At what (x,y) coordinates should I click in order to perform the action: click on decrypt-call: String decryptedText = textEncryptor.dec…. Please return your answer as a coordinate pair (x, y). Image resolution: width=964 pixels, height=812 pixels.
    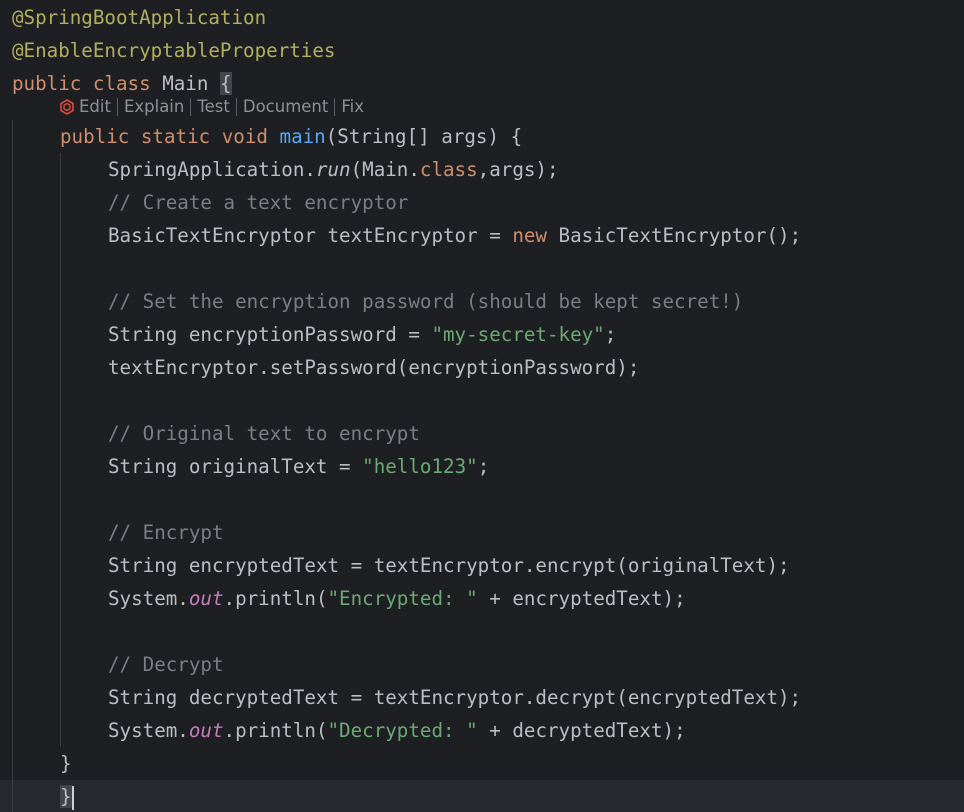
    Looking at the image, I should click on (455, 697).